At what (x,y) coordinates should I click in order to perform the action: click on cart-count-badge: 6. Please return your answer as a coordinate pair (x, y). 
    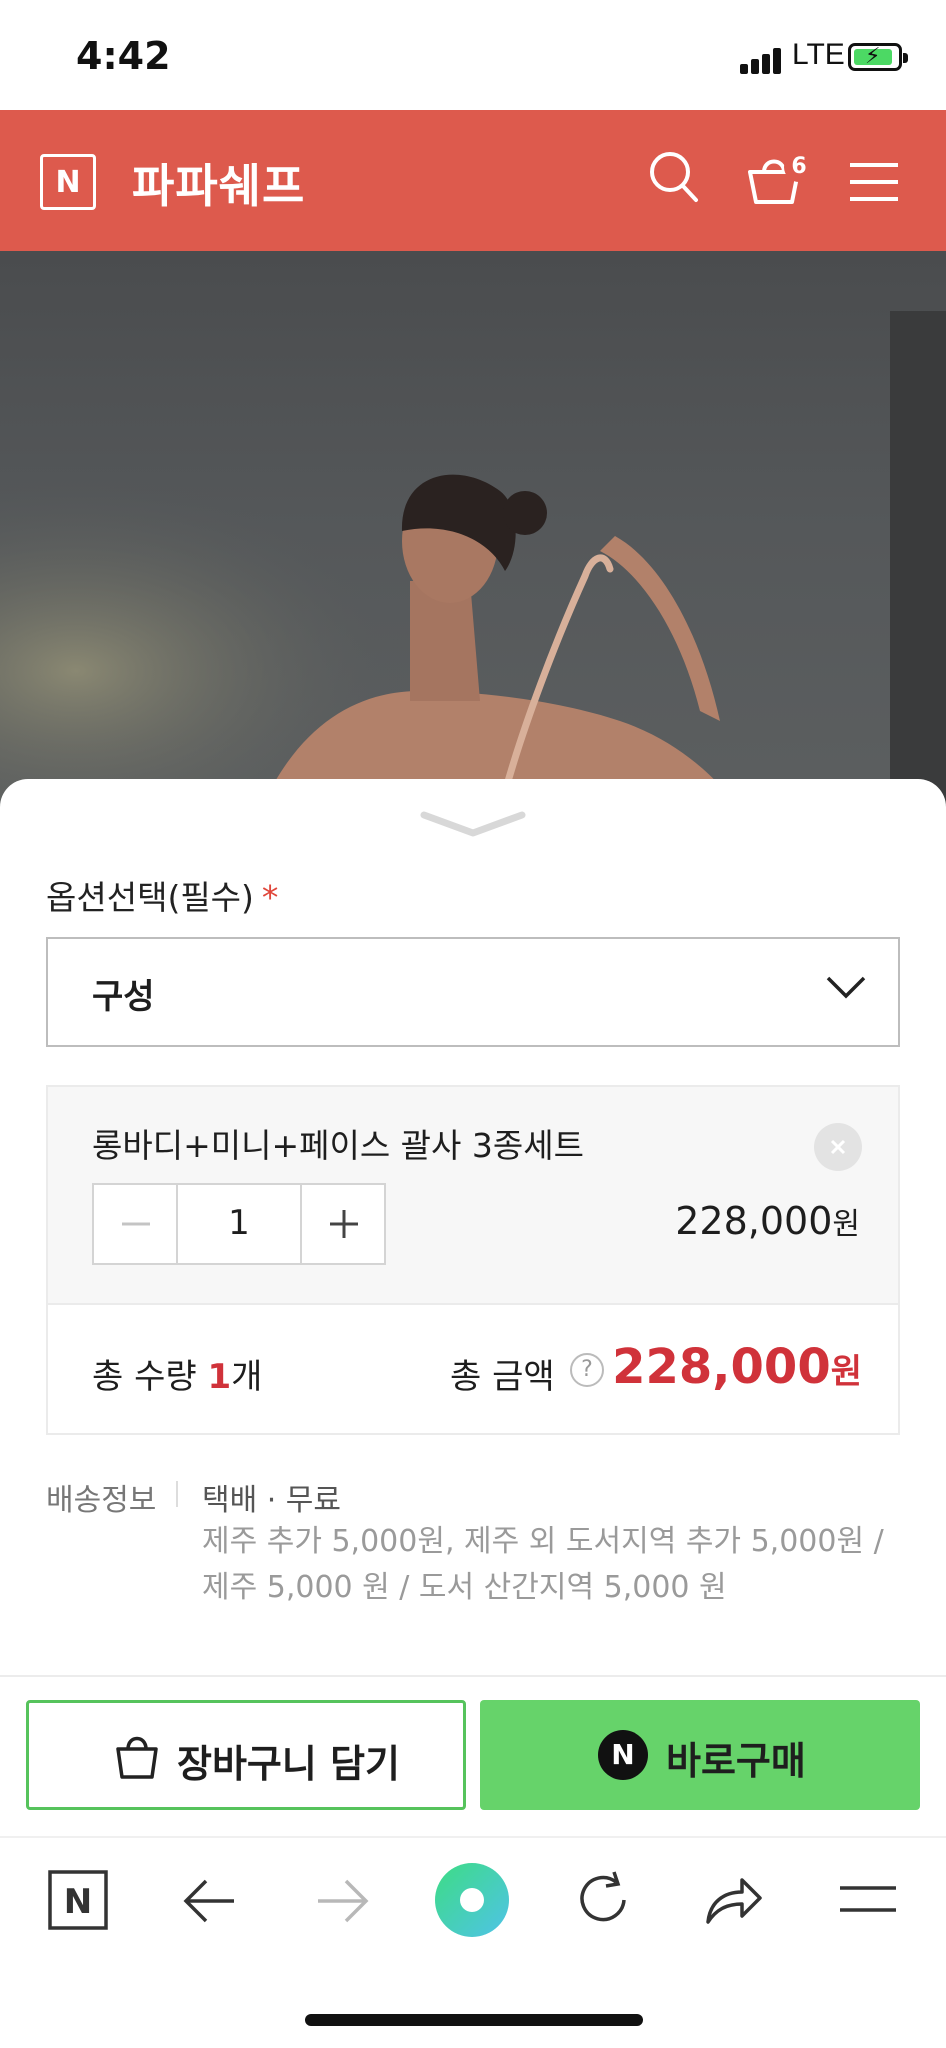
    Looking at the image, I should click on (799, 167).